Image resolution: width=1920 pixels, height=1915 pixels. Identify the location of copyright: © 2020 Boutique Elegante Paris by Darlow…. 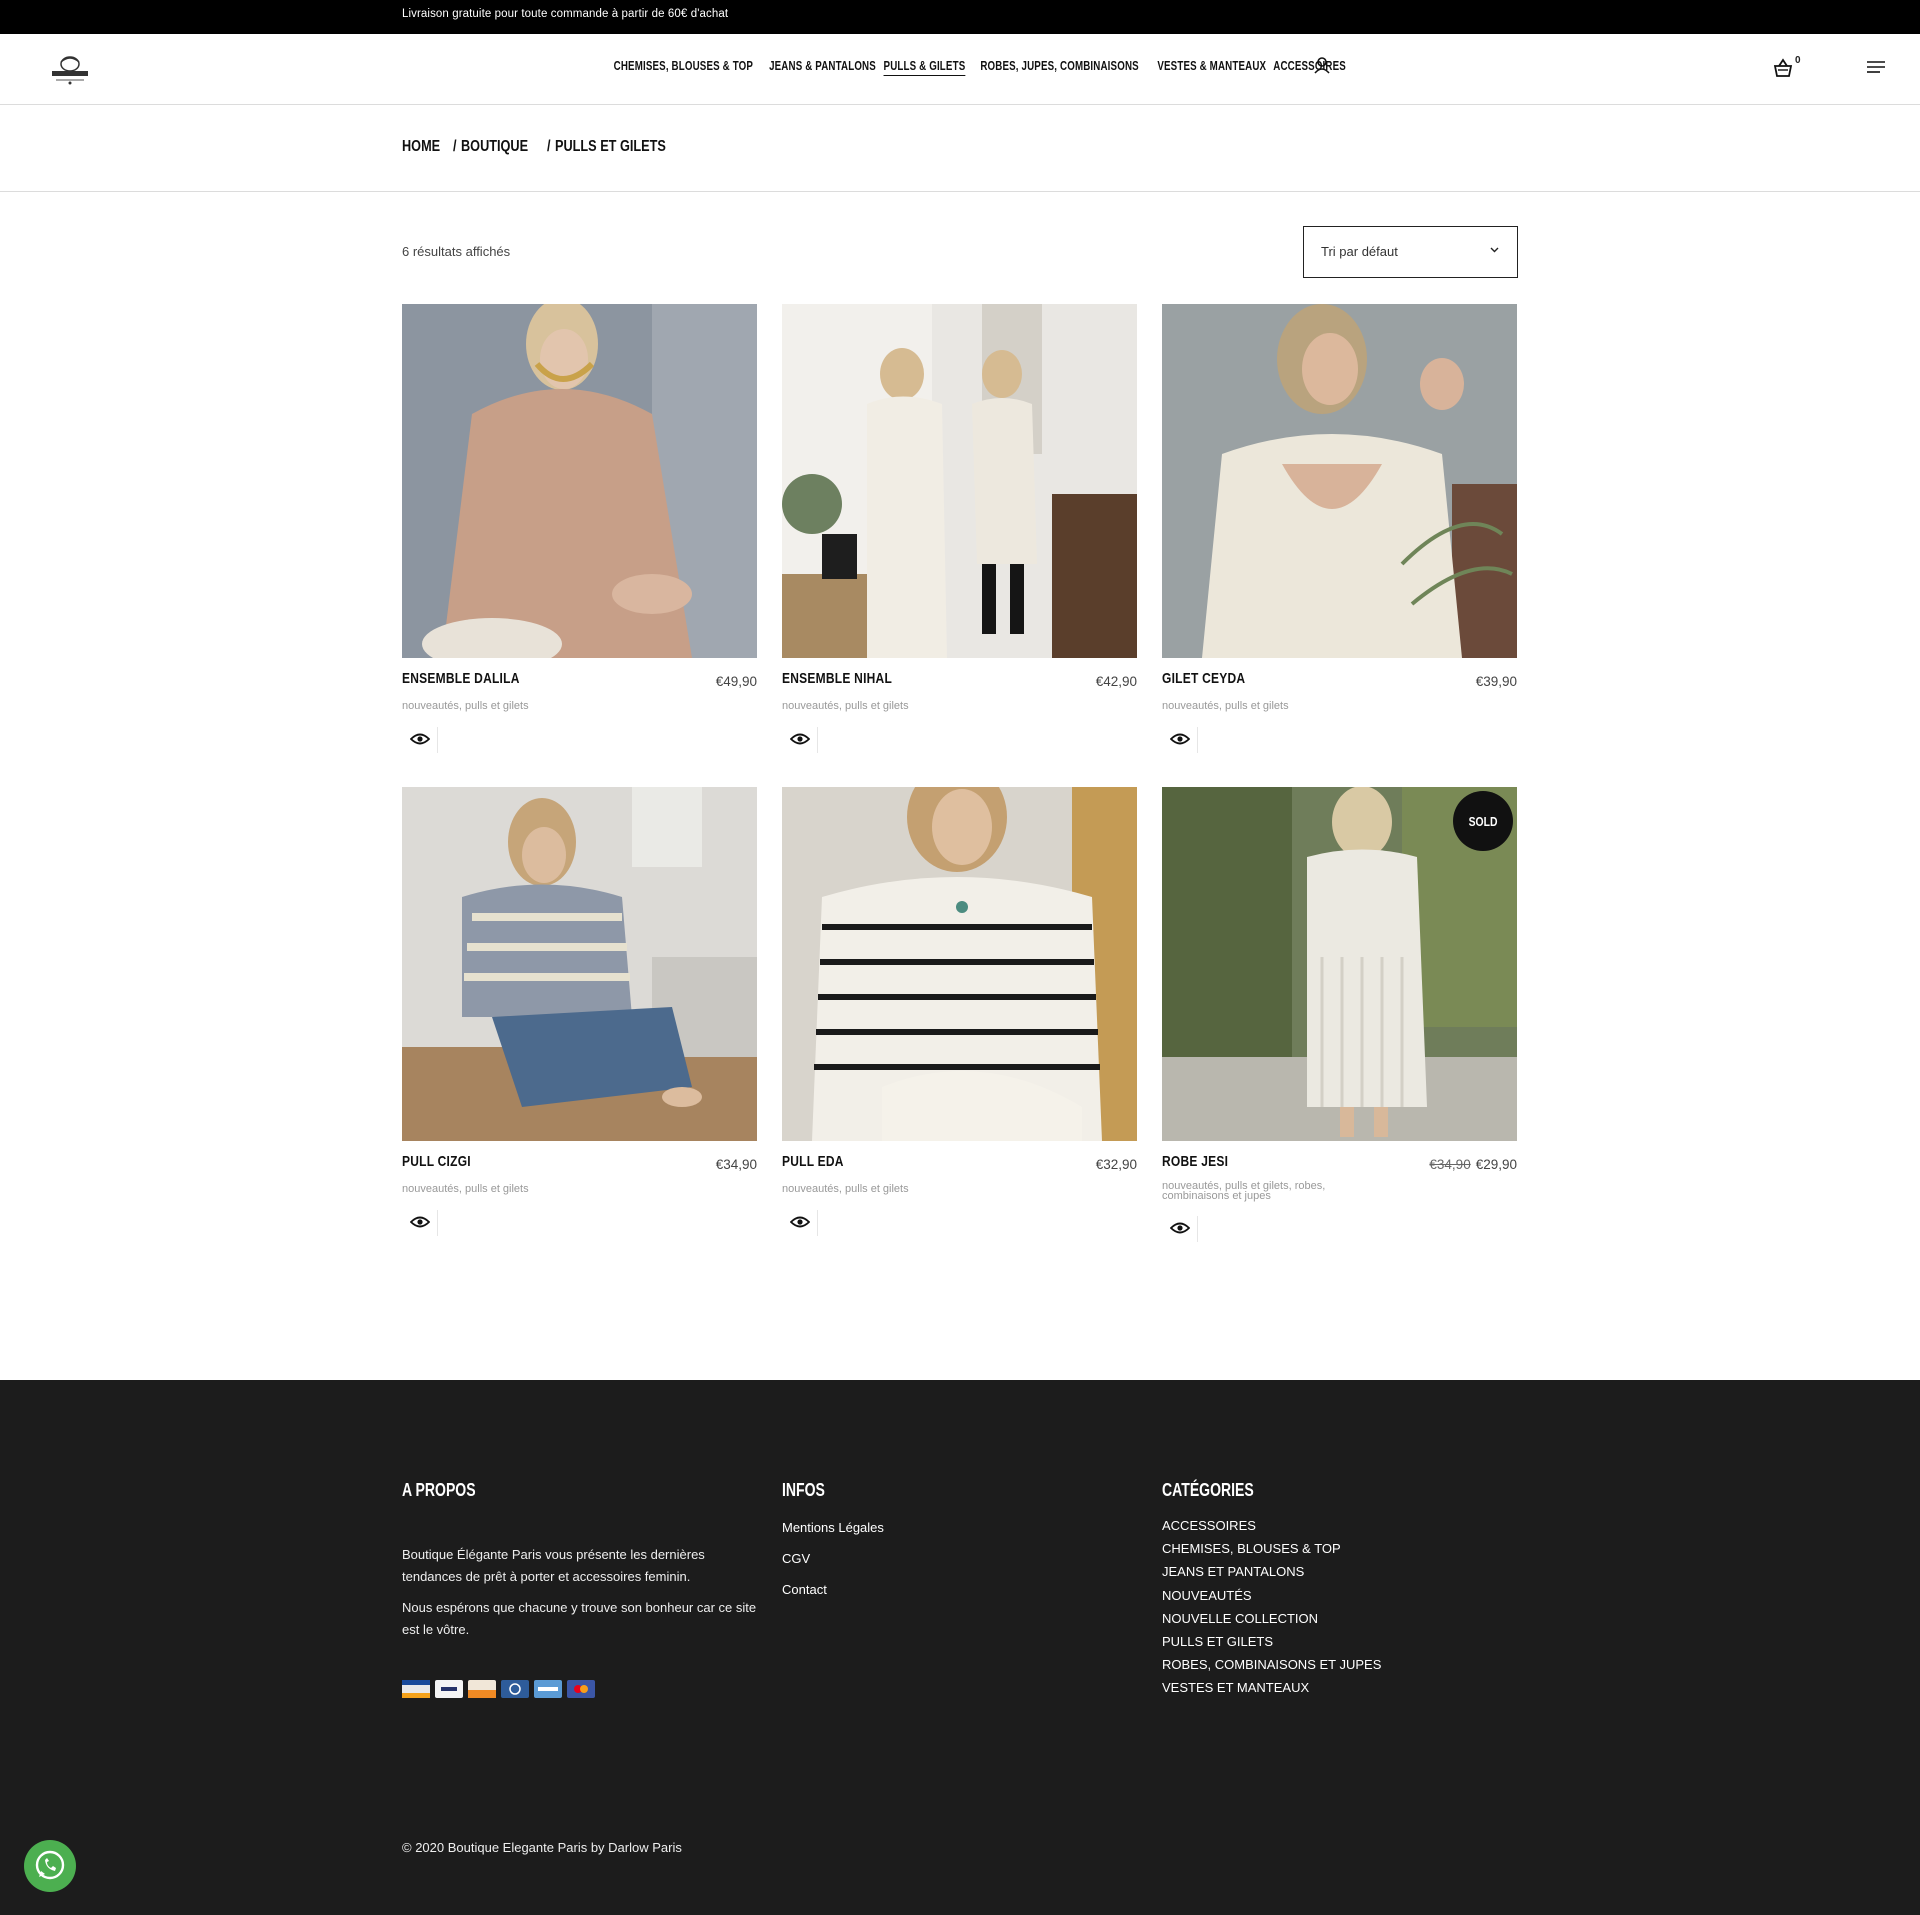
(542, 1847).